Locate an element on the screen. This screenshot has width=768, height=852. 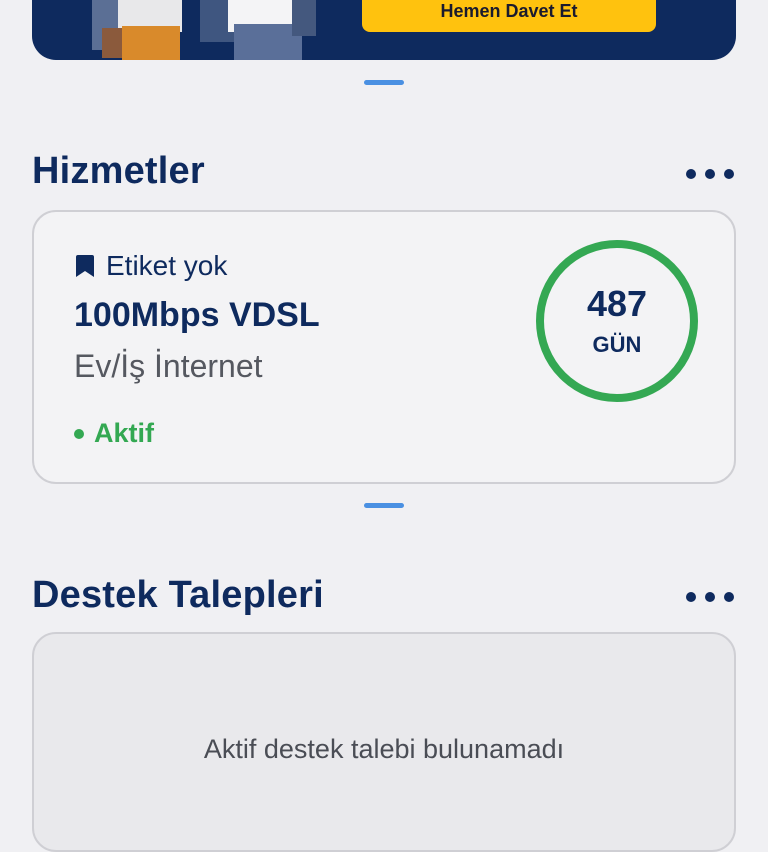
people-illustration is located at coordinates (204, 30).